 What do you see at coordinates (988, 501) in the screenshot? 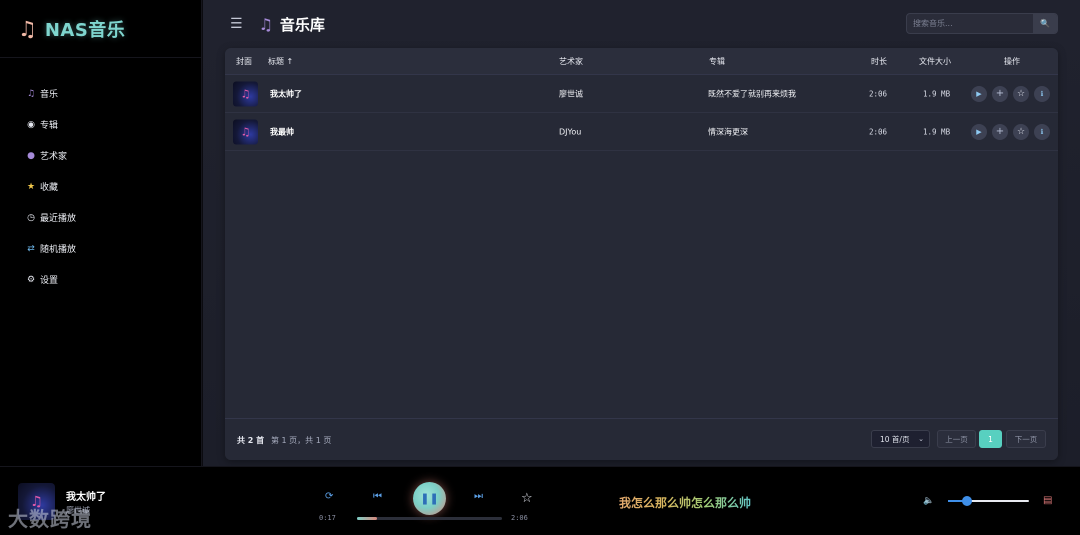
I see `volume-slider` at bounding box center [988, 501].